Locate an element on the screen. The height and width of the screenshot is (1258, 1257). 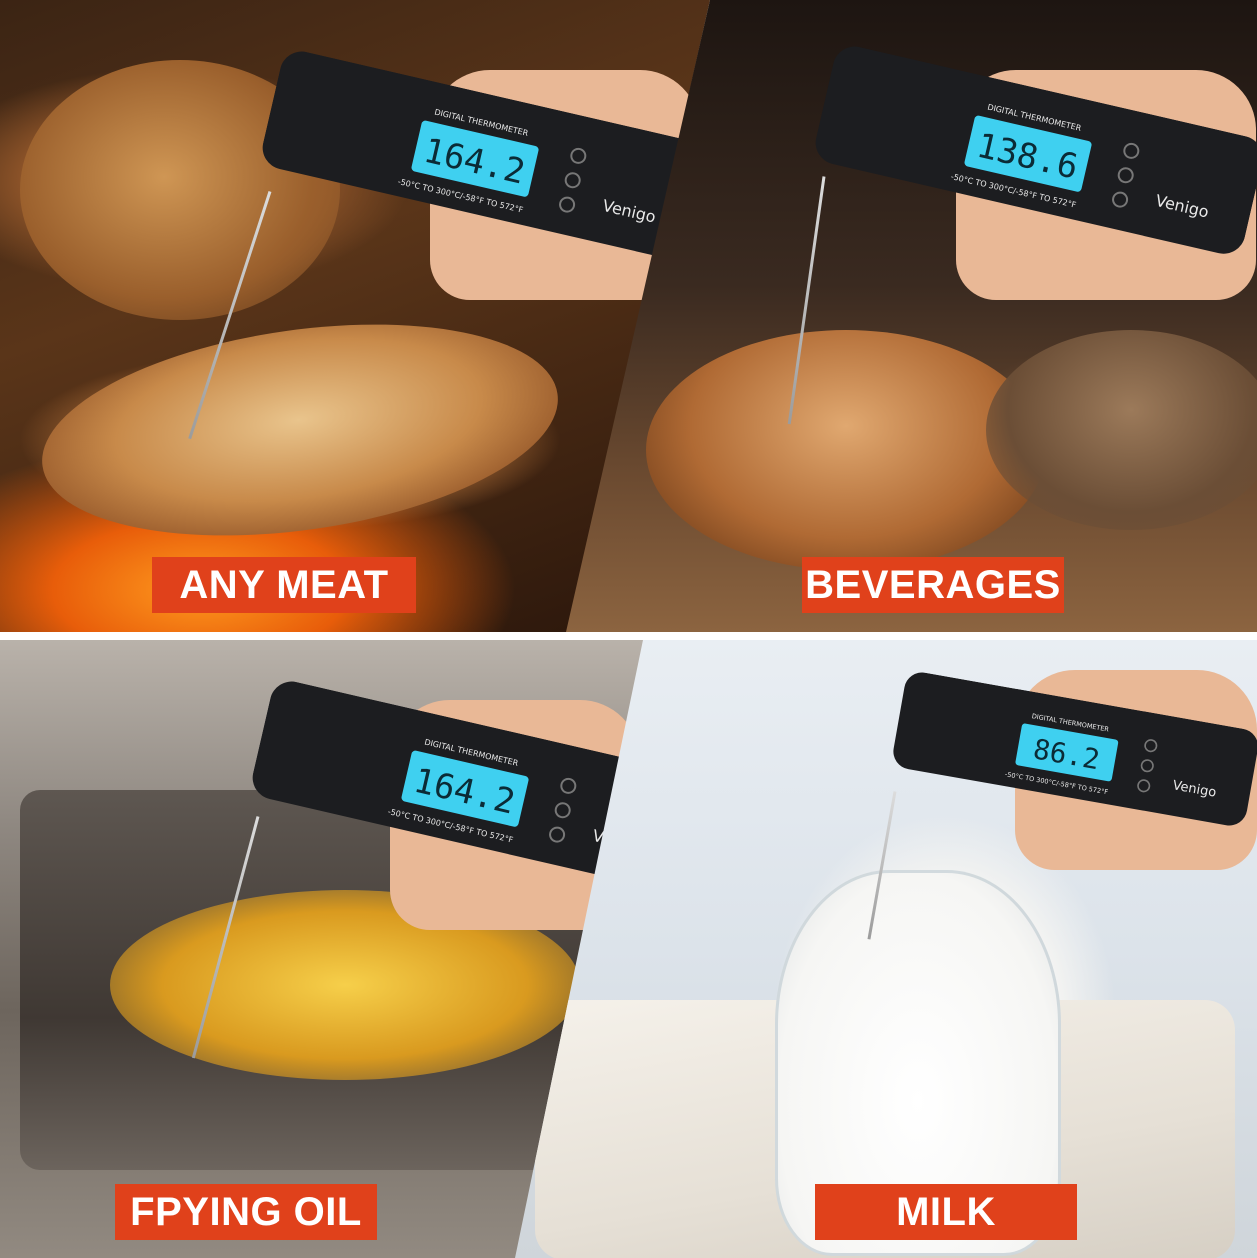
label-milk: MILK is located at coordinates (946, 1212).